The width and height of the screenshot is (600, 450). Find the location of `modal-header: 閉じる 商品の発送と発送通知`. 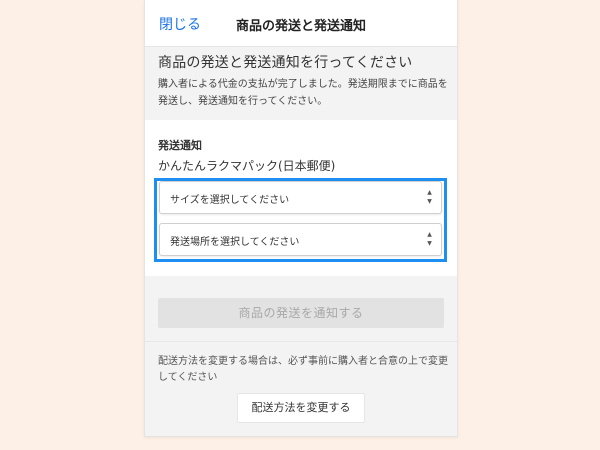

modal-header: 閉じる 商品の発送と発送通知 is located at coordinates (301, 23).